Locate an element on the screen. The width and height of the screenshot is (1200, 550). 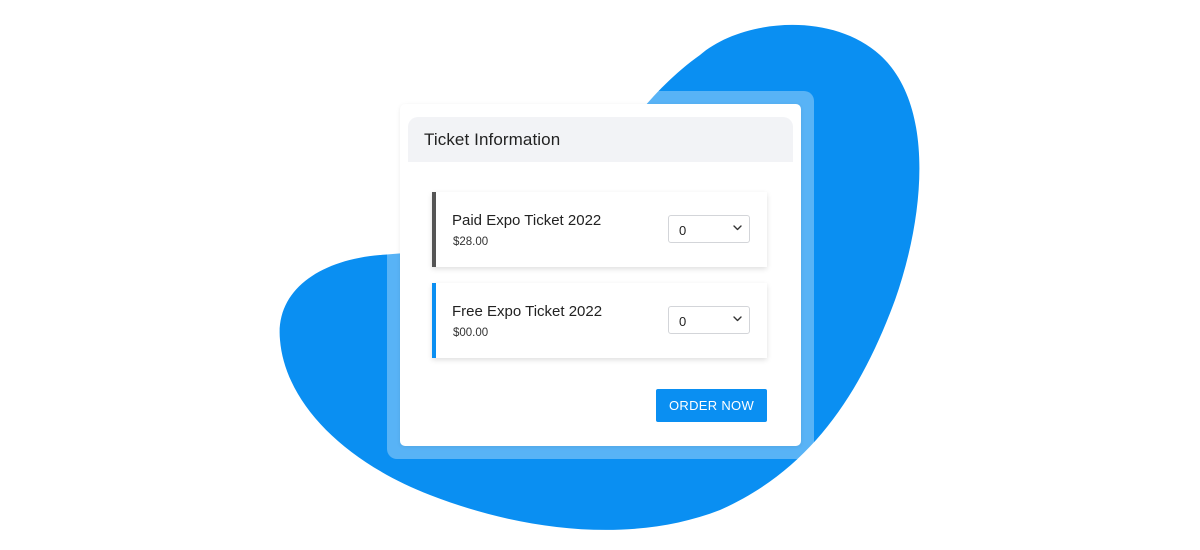
card-title: Ticket Information is located at coordinates (492, 139).